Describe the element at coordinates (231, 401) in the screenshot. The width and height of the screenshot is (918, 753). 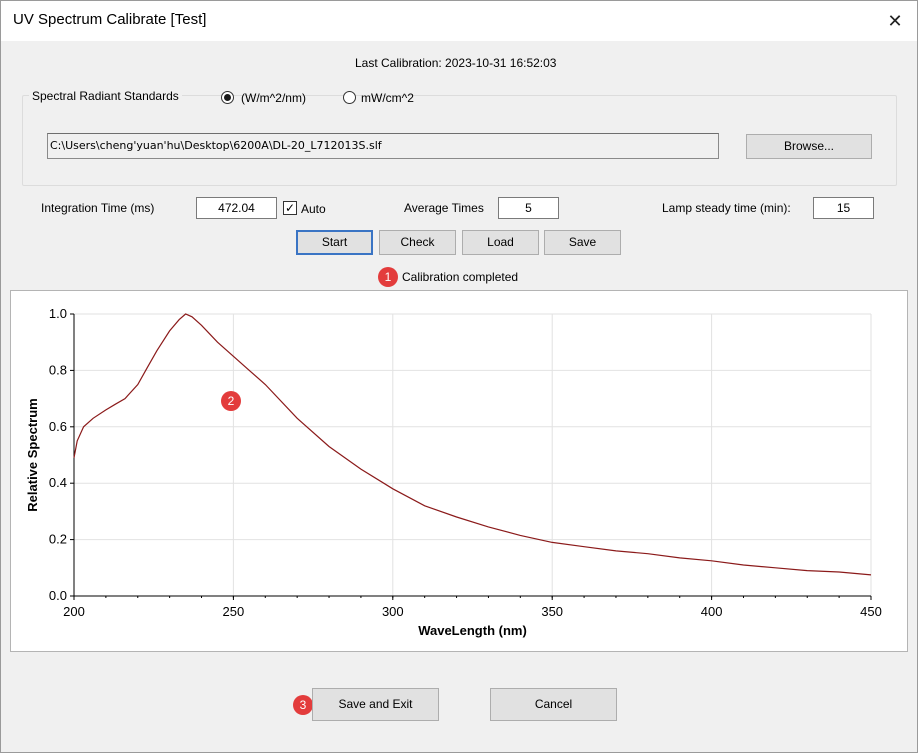
I see `marker-2: 2` at that location.